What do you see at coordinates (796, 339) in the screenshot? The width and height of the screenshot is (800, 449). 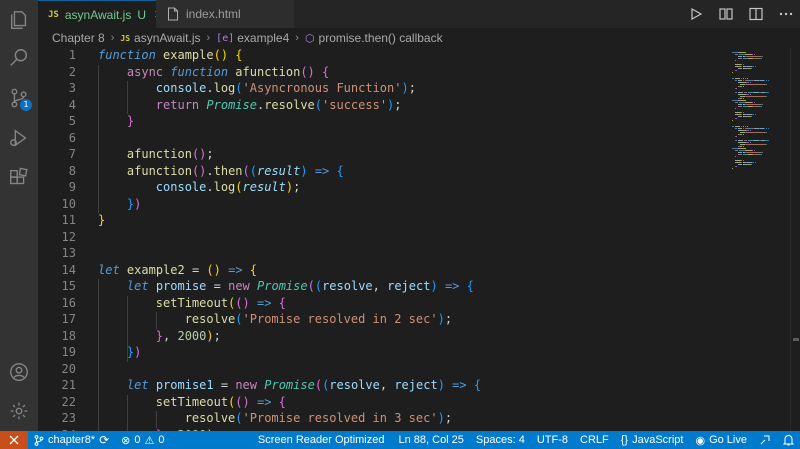 I see `scroll-marker` at bounding box center [796, 339].